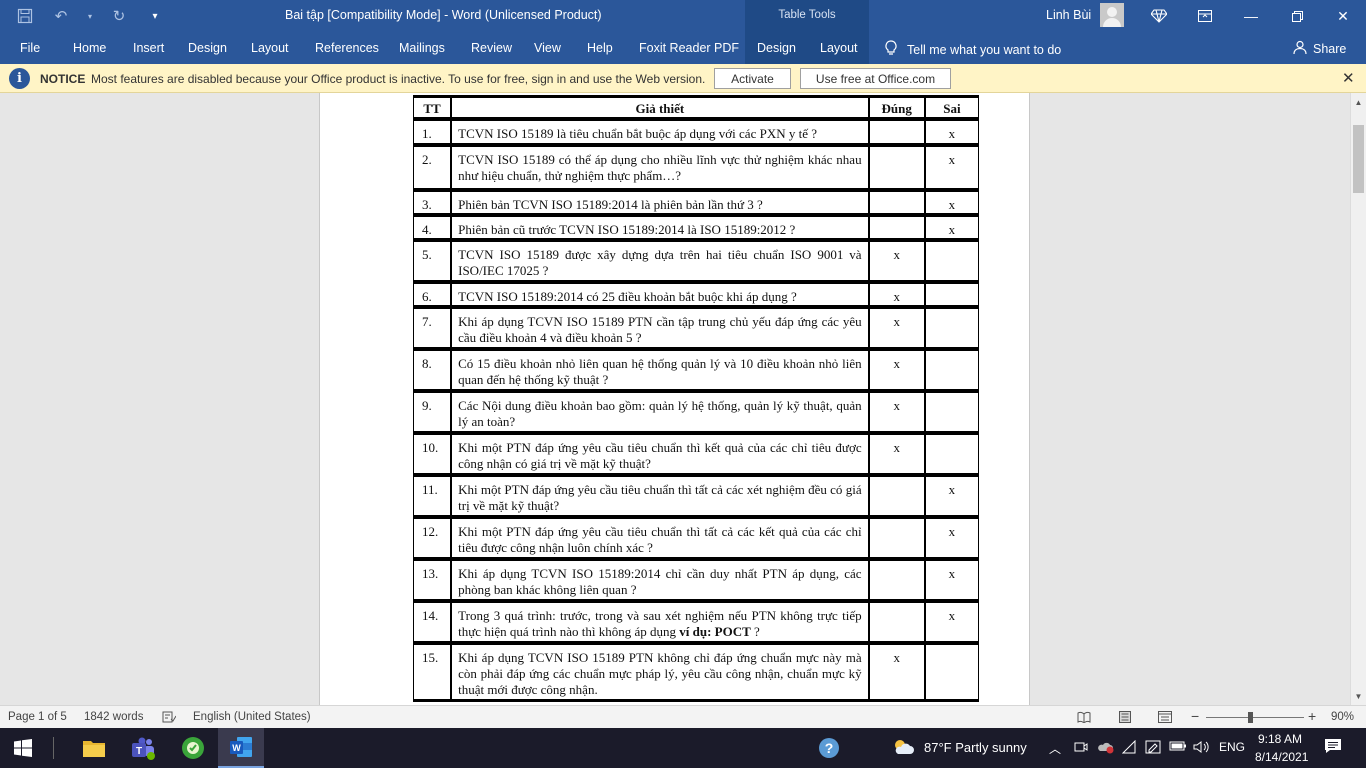 This screenshot has height=768, width=1366. I want to click on share-button: Share, so click(1319, 48).